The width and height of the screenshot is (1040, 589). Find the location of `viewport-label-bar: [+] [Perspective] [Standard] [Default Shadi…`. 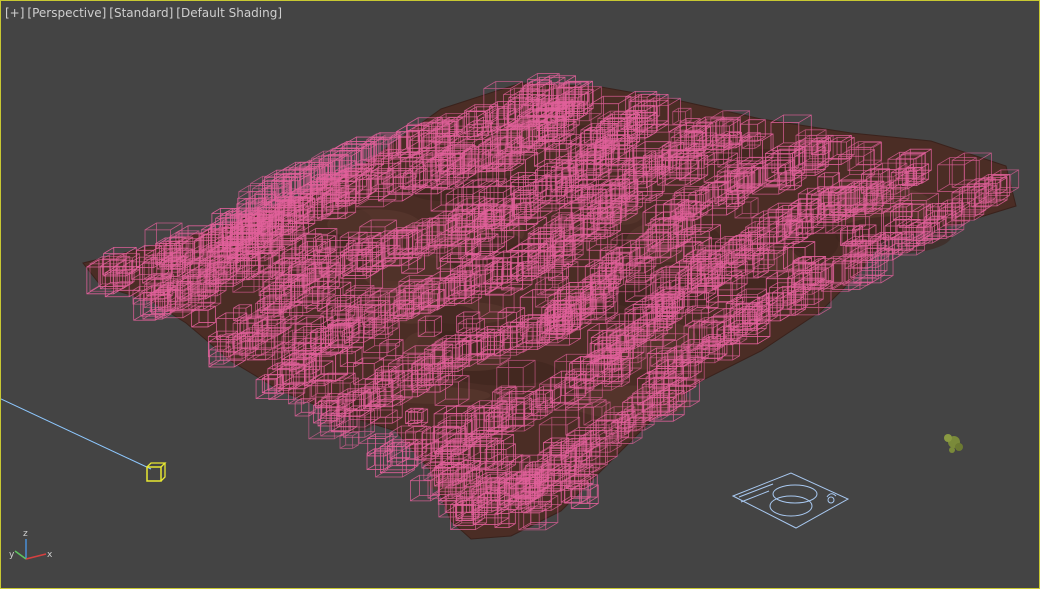

viewport-label-bar: [+] [Perspective] [Standard] [Default Shadi… is located at coordinates (143, 13).